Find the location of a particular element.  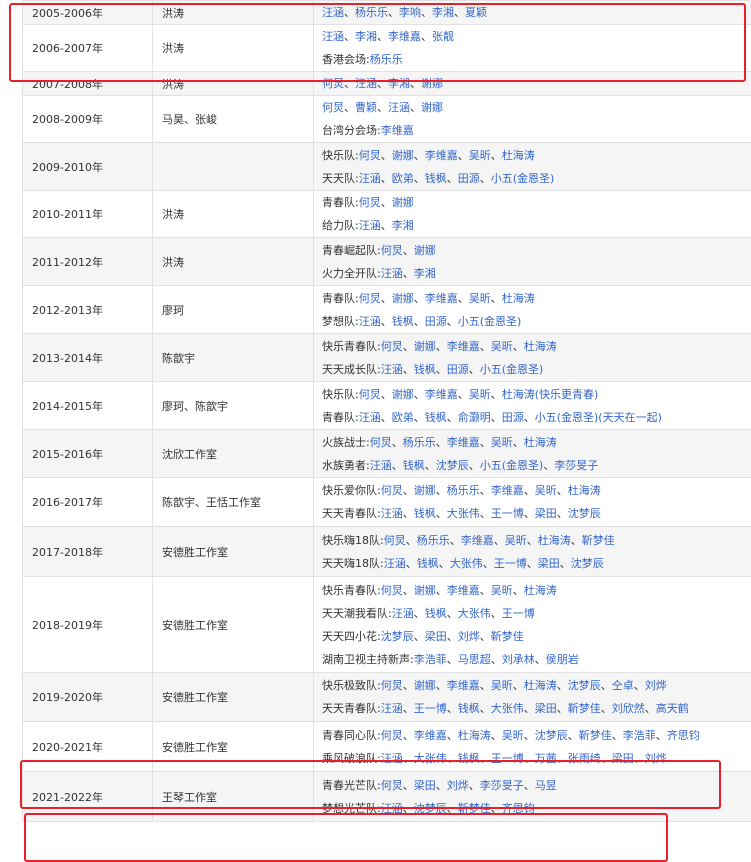

host-name-link: 高天鹤 is located at coordinates (672, 708).